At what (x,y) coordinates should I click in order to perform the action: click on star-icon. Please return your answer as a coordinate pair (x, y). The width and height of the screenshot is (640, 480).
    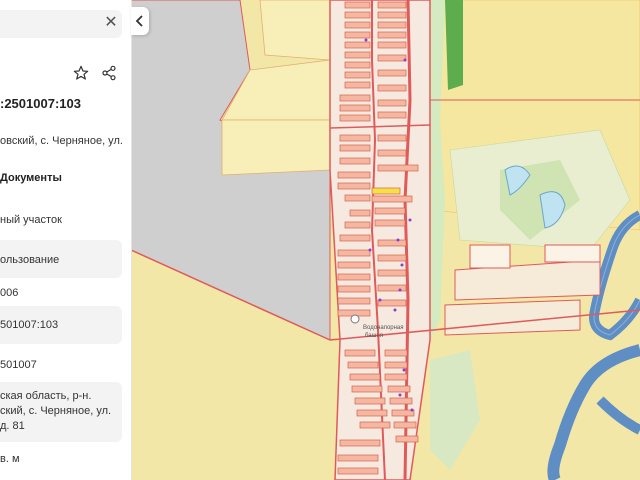
    Looking at the image, I should click on (81, 73).